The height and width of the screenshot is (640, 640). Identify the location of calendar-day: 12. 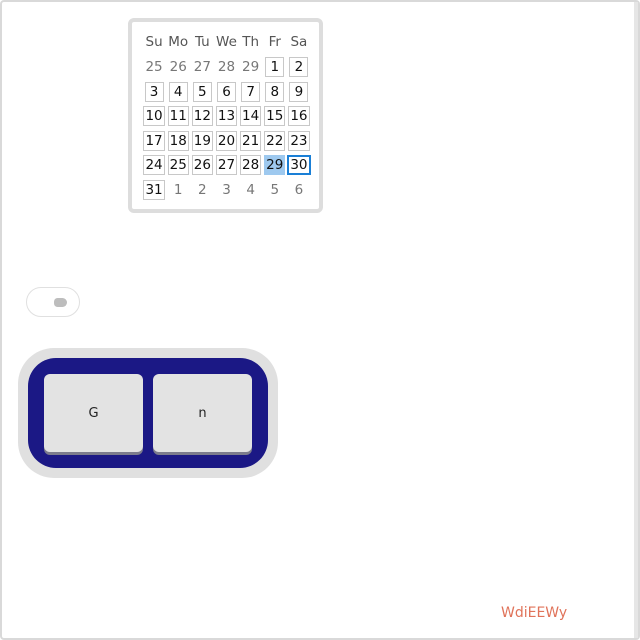
(202, 116).